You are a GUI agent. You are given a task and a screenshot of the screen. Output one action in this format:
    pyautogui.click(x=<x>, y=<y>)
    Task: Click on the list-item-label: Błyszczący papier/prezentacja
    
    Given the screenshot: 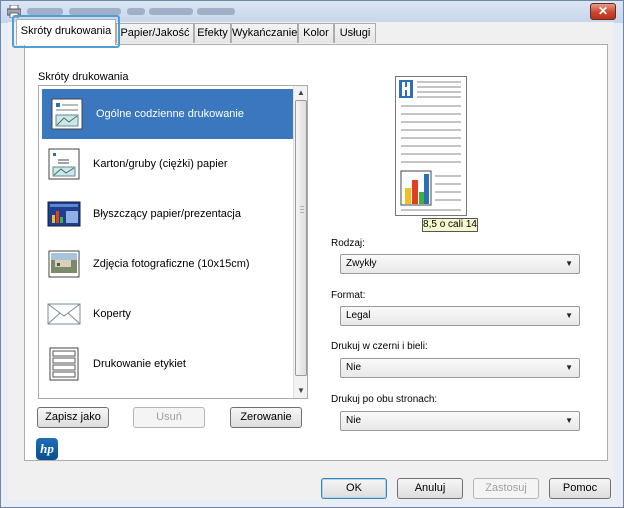 What is the action you would take?
    pyautogui.click(x=167, y=214)
    